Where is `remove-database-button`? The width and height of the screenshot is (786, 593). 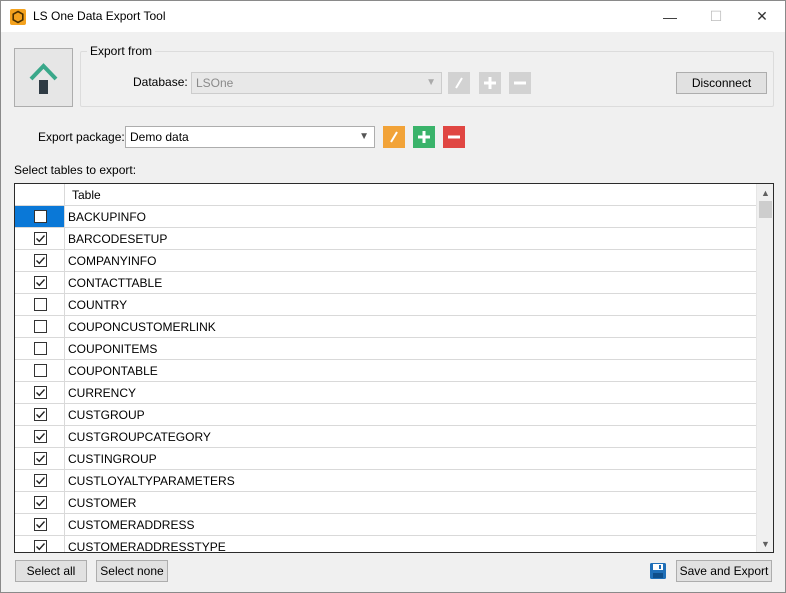
remove-database-button is located at coordinates (520, 83).